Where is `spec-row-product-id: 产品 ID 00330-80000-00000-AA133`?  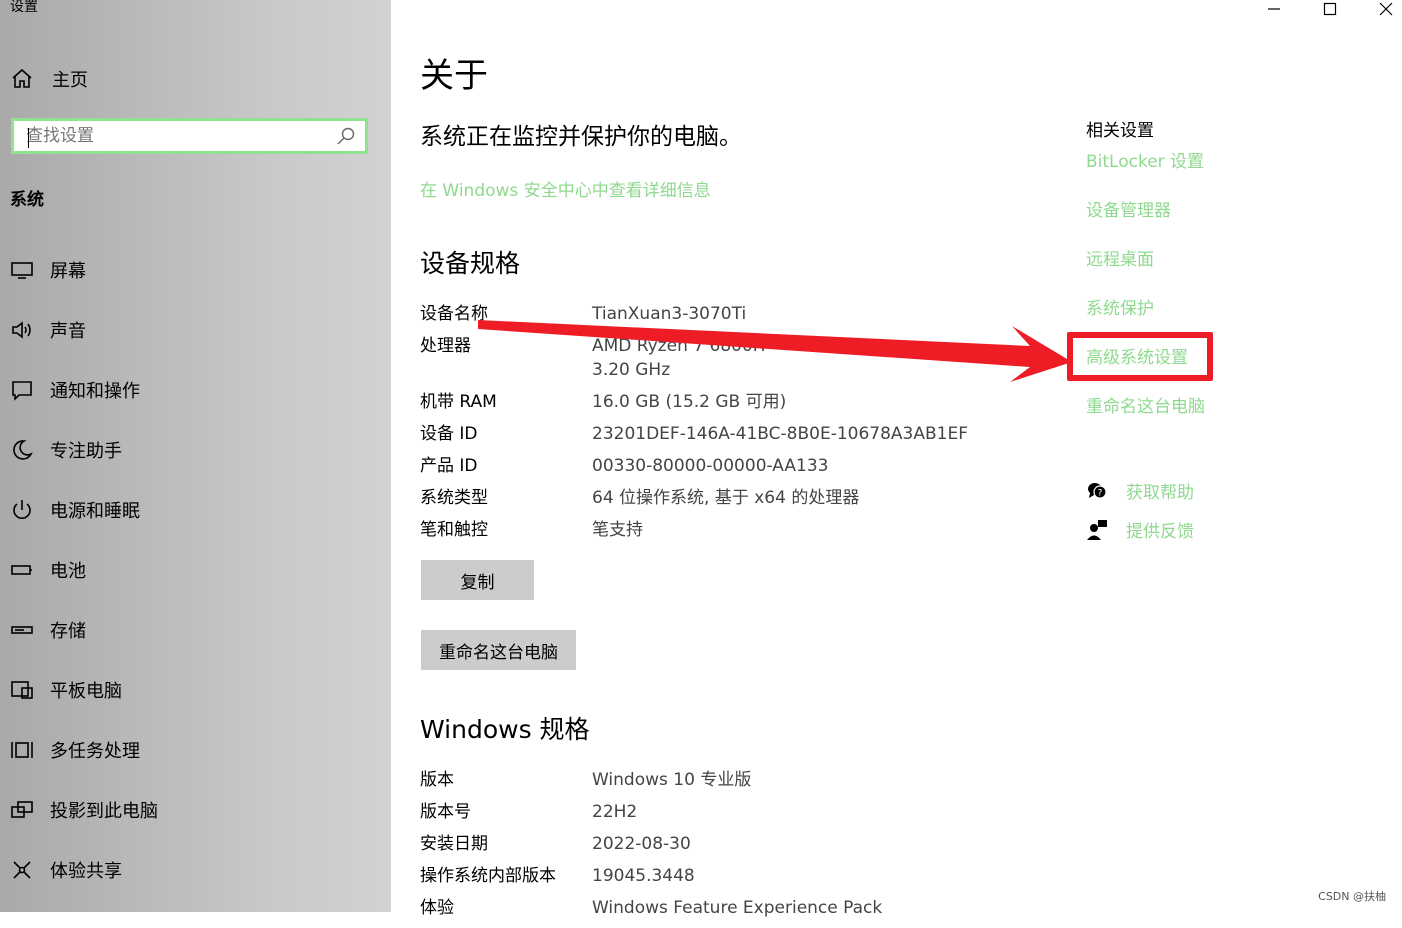 spec-row-product-id: 产品 ID 00330-80000-00000-AA133 is located at coordinates (730, 466).